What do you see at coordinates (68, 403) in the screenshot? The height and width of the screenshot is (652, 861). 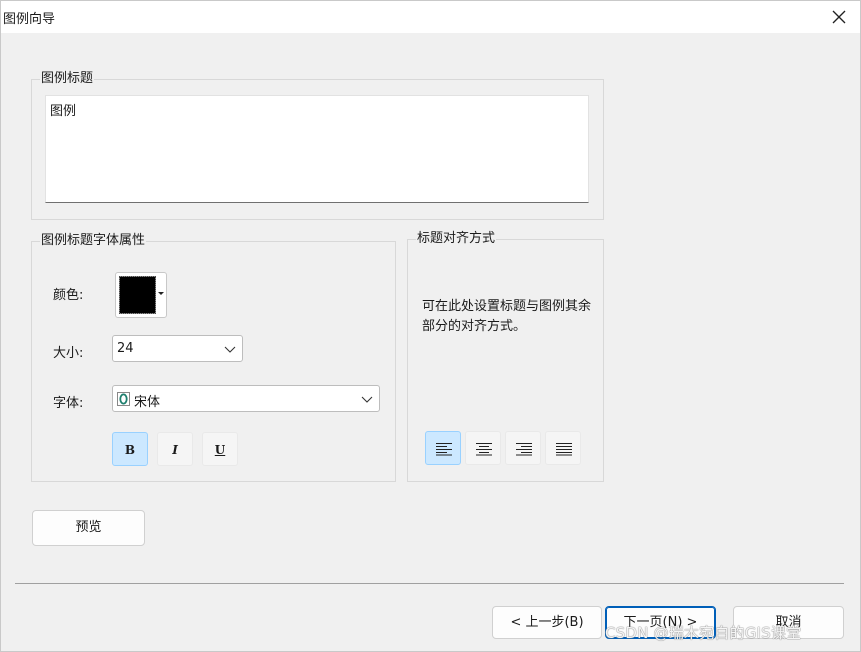 I see `font-label: 字体:` at bounding box center [68, 403].